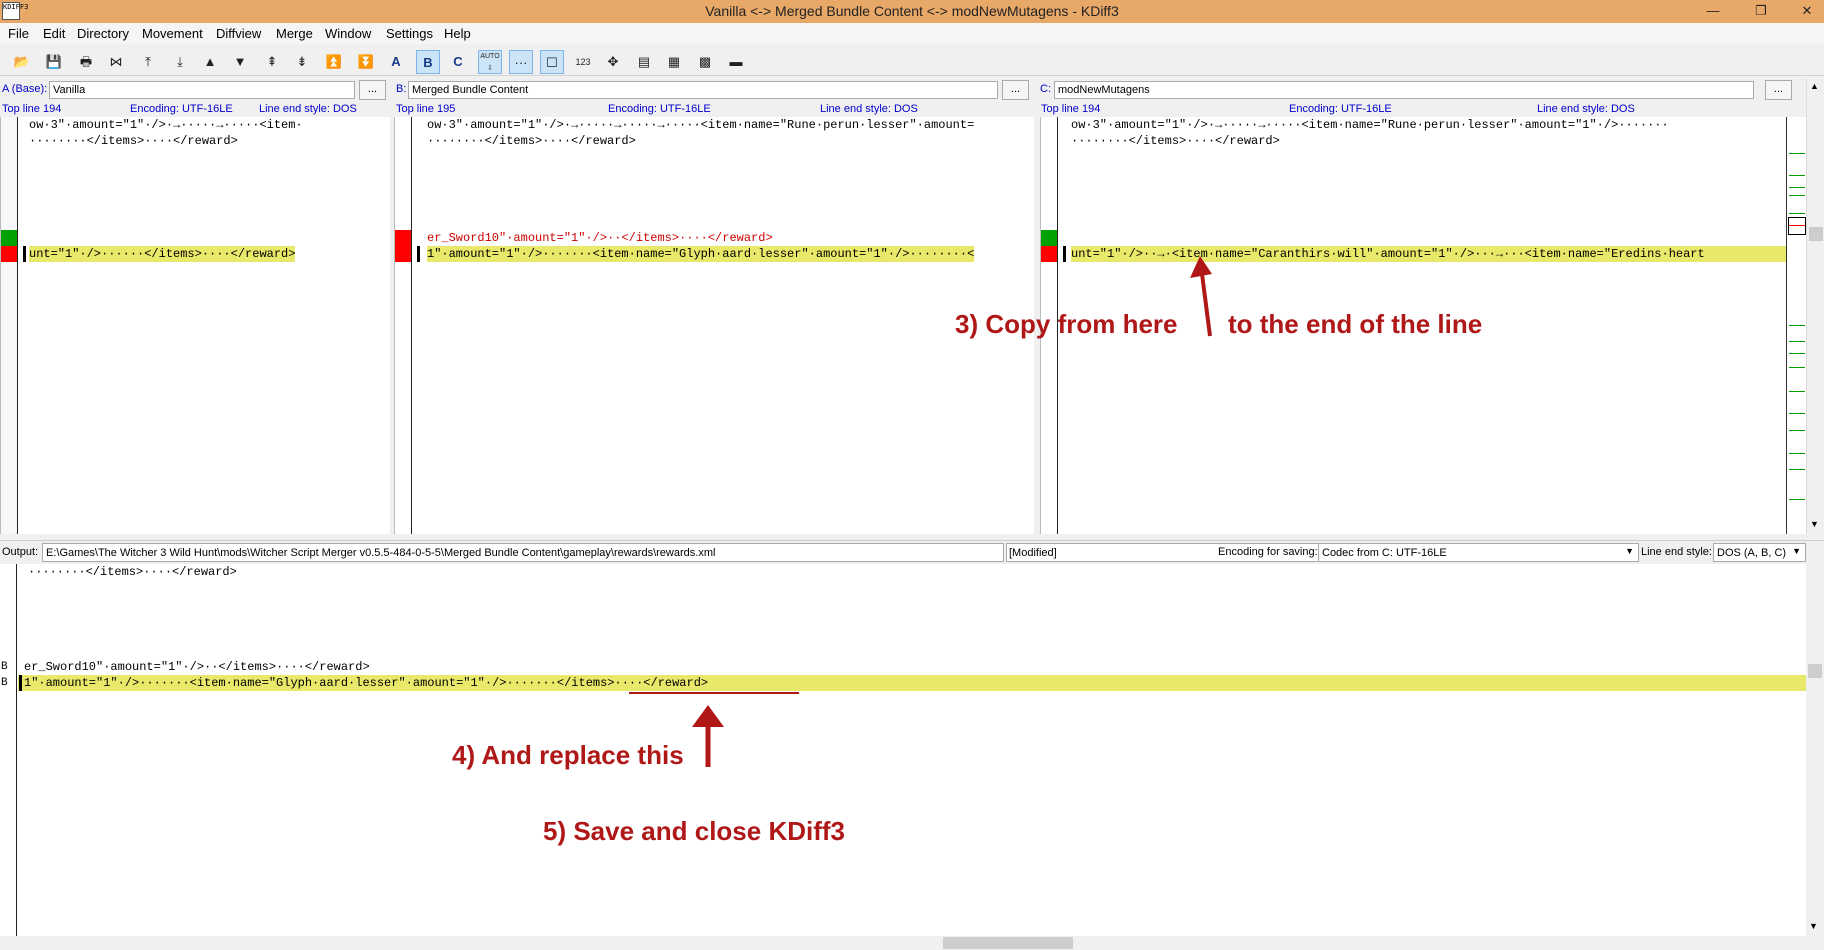 The width and height of the screenshot is (1824, 950). I want to click on line-numbers-button: 123, so click(583, 62).